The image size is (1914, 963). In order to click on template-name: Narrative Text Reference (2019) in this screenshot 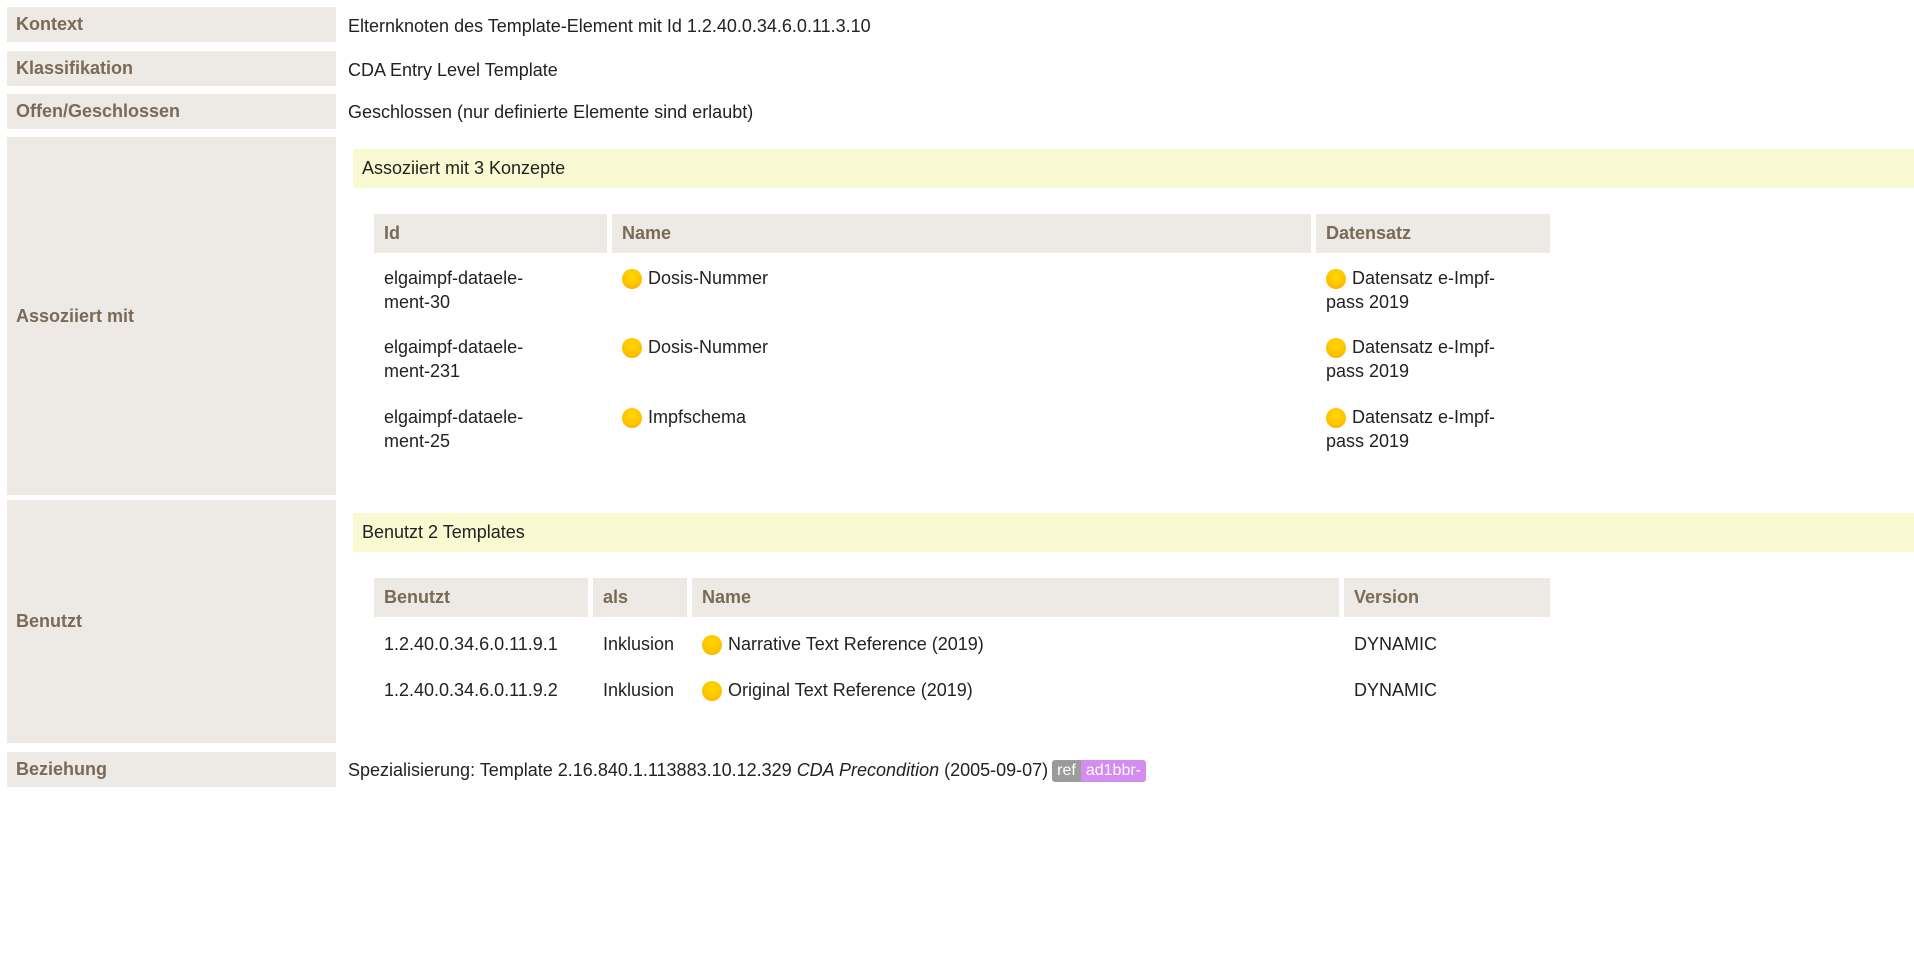, I will do `click(843, 644)`.